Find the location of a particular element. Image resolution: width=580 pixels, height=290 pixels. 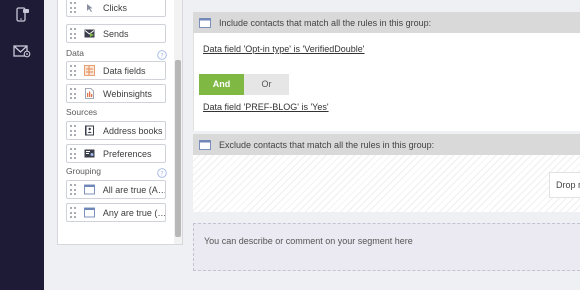

tool-preferences: Preferences is located at coordinates (116, 153).